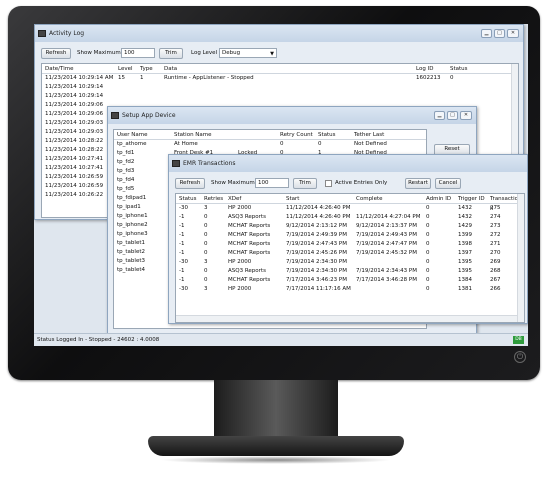 The image size is (554, 484). What do you see at coordinates (292, 115) in the screenshot?
I see `setup-device-title-bar: Setup App Device ▁ □ ✕` at bounding box center [292, 115].